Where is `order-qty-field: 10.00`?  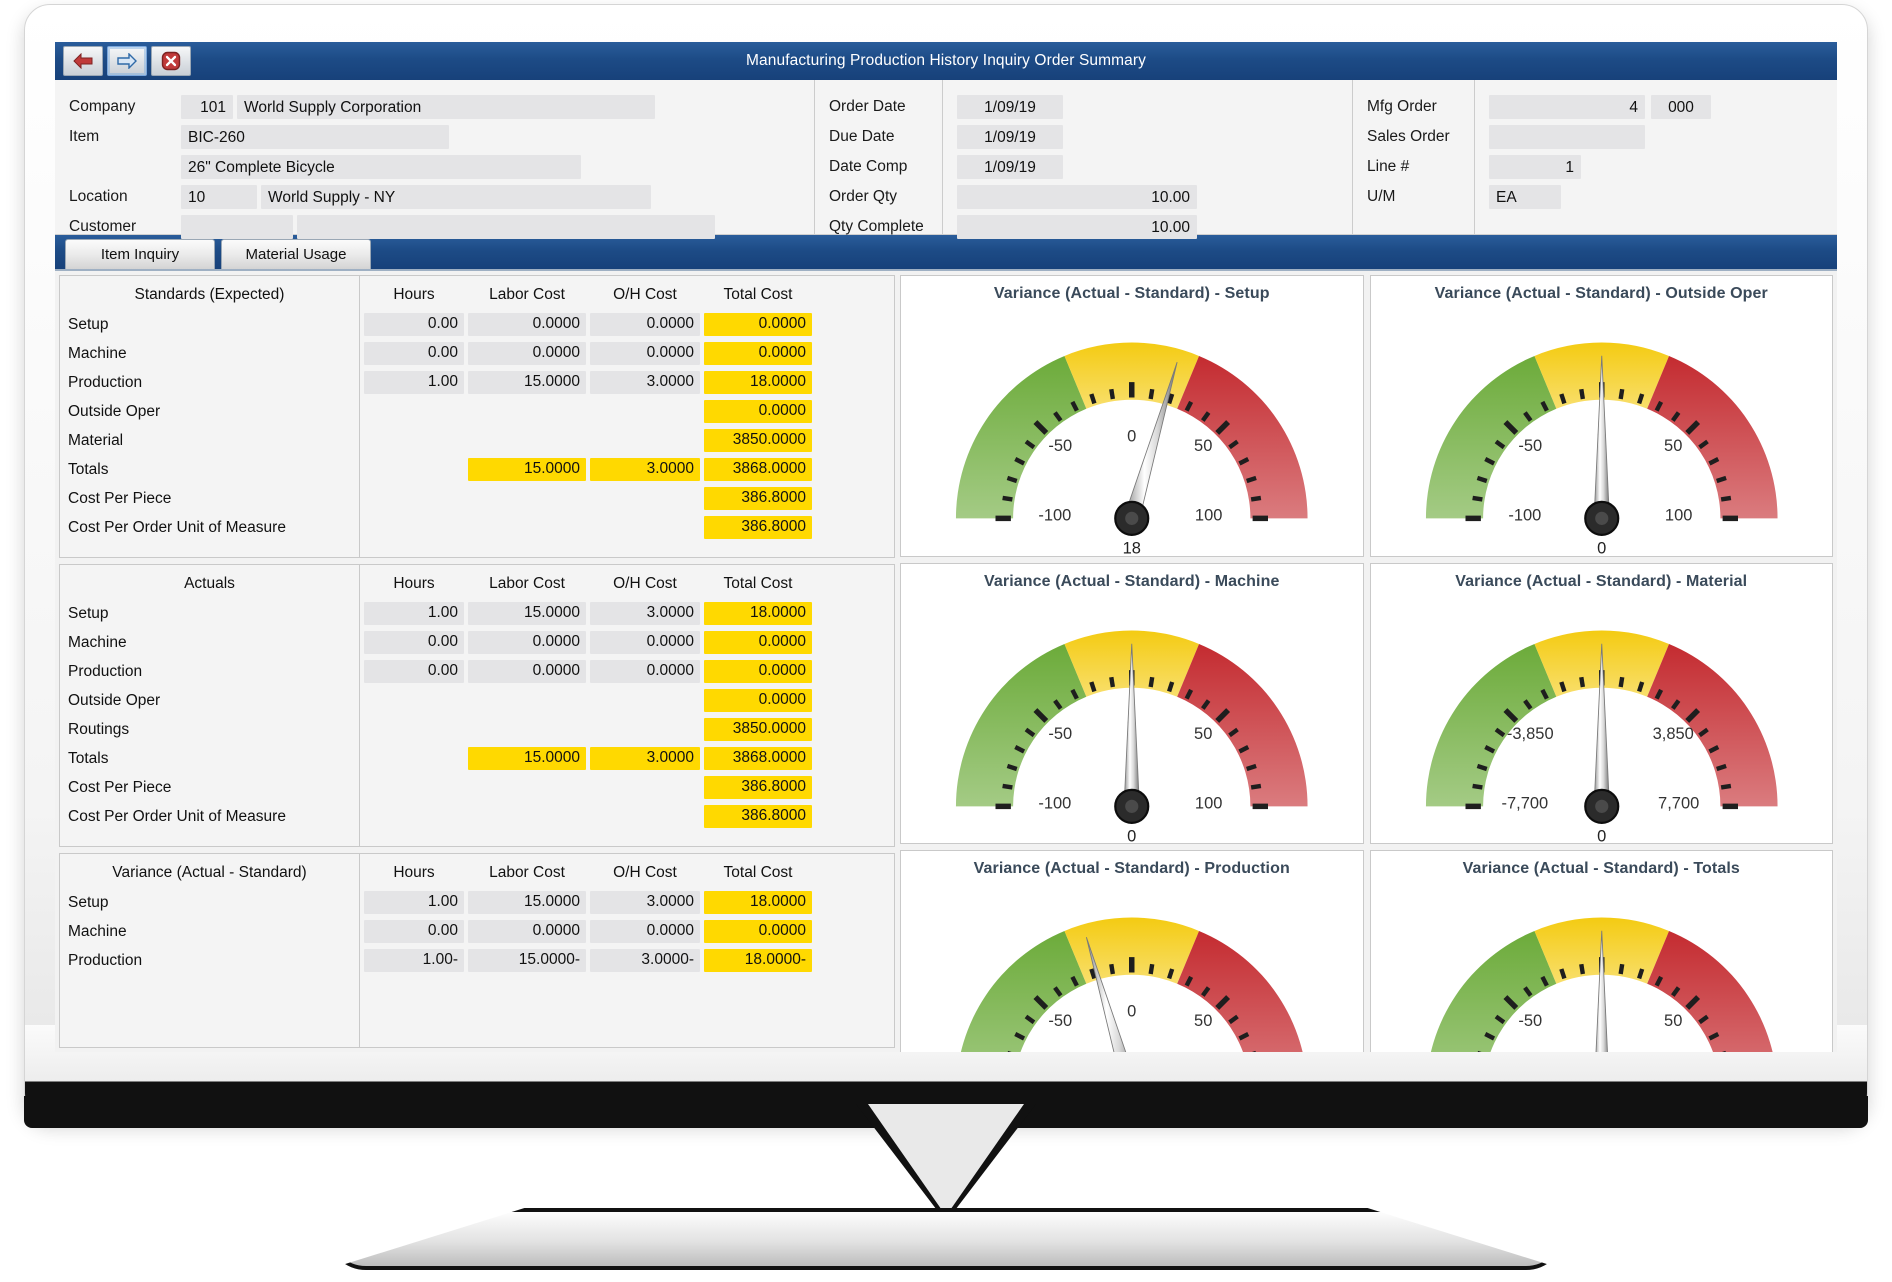
order-qty-field: 10.00 is located at coordinates (1077, 196).